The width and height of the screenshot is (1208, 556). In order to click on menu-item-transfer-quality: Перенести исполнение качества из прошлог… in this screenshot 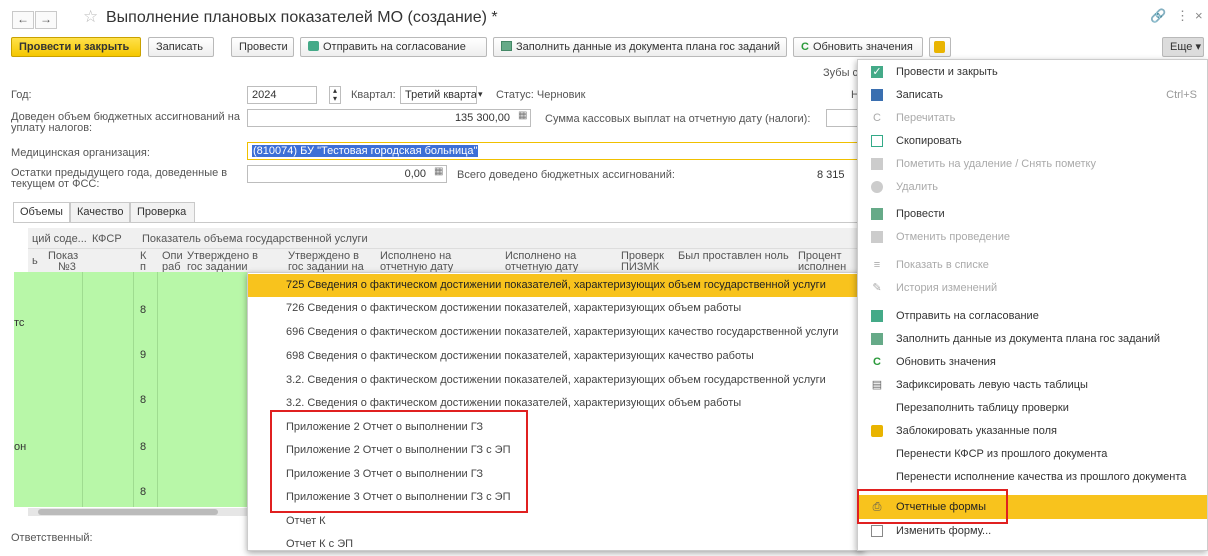, I will do `click(1032, 477)`.